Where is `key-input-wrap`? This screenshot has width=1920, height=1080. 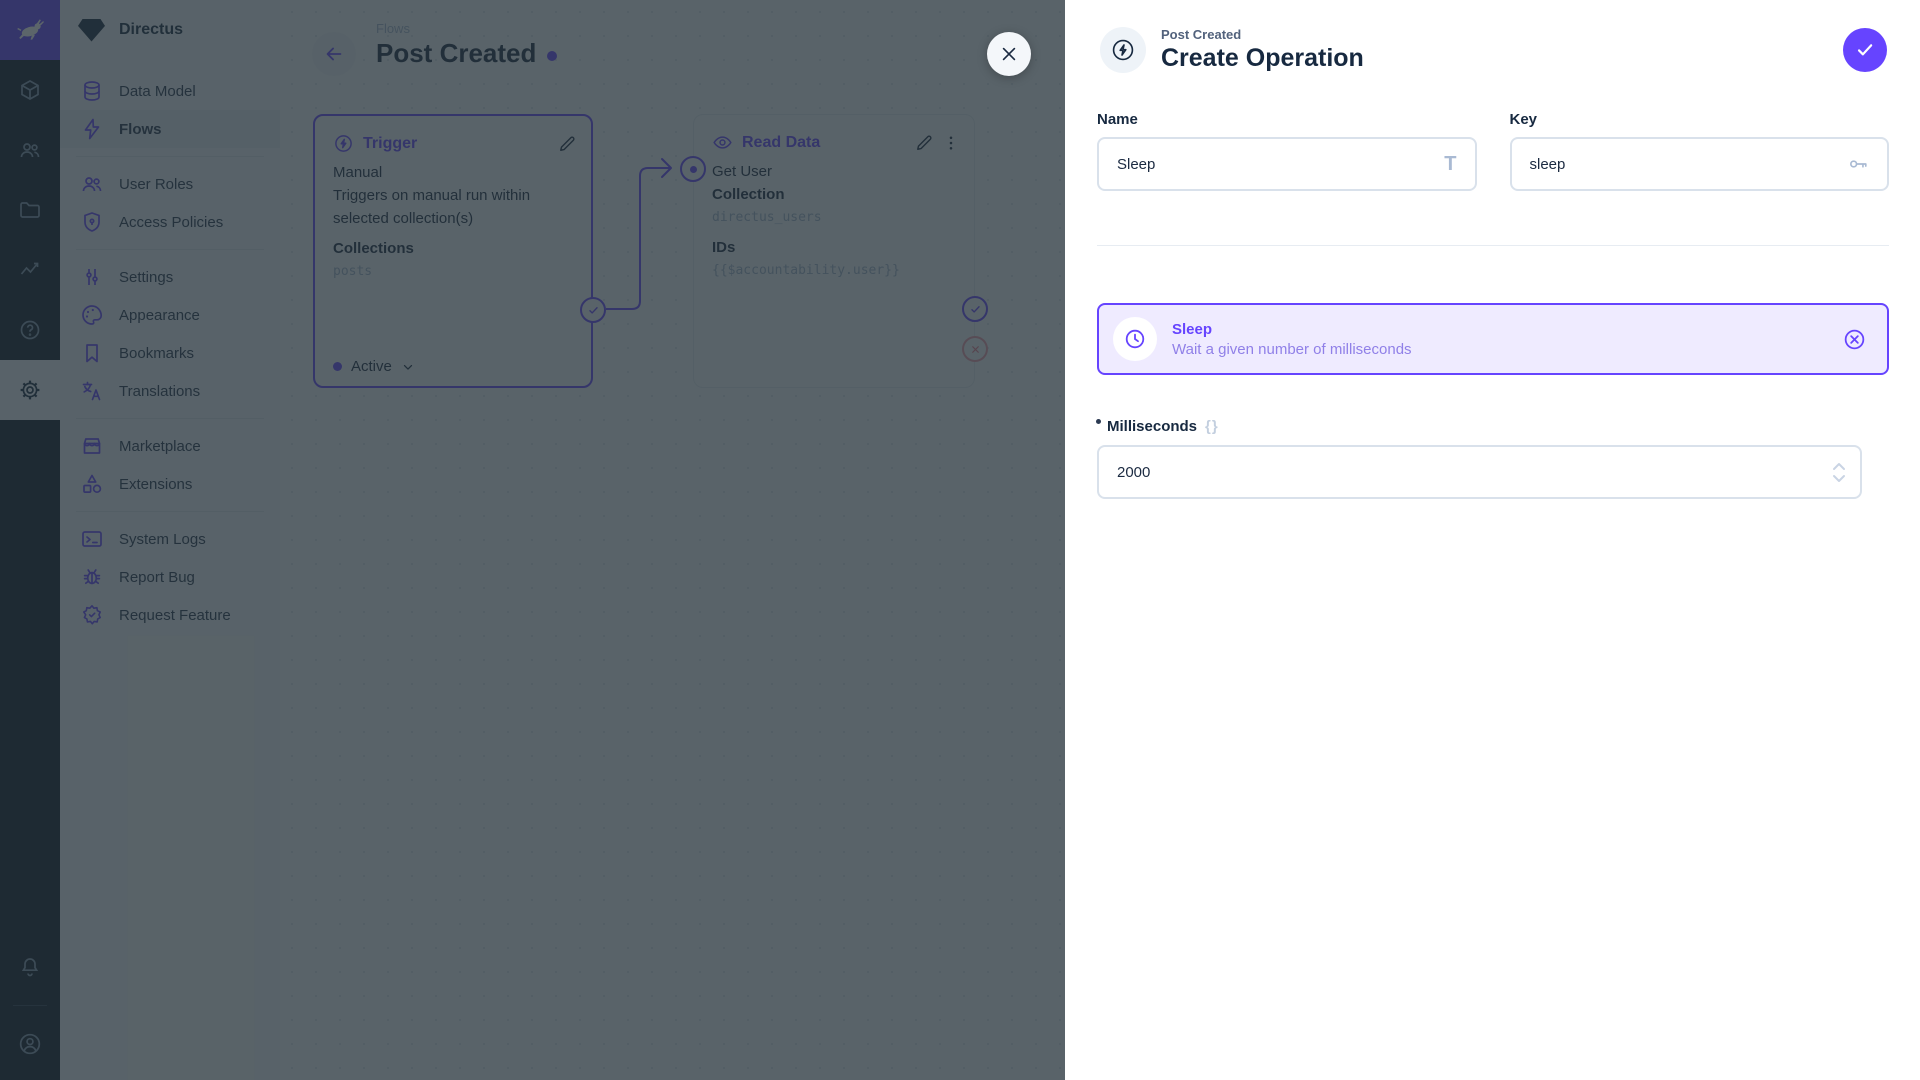
key-input-wrap is located at coordinates (1699, 164).